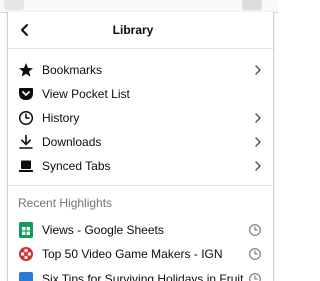 This screenshot has height=281, width=320. I want to click on menu-item-synced-tabs: Synced Tabs, so click(140, 166).